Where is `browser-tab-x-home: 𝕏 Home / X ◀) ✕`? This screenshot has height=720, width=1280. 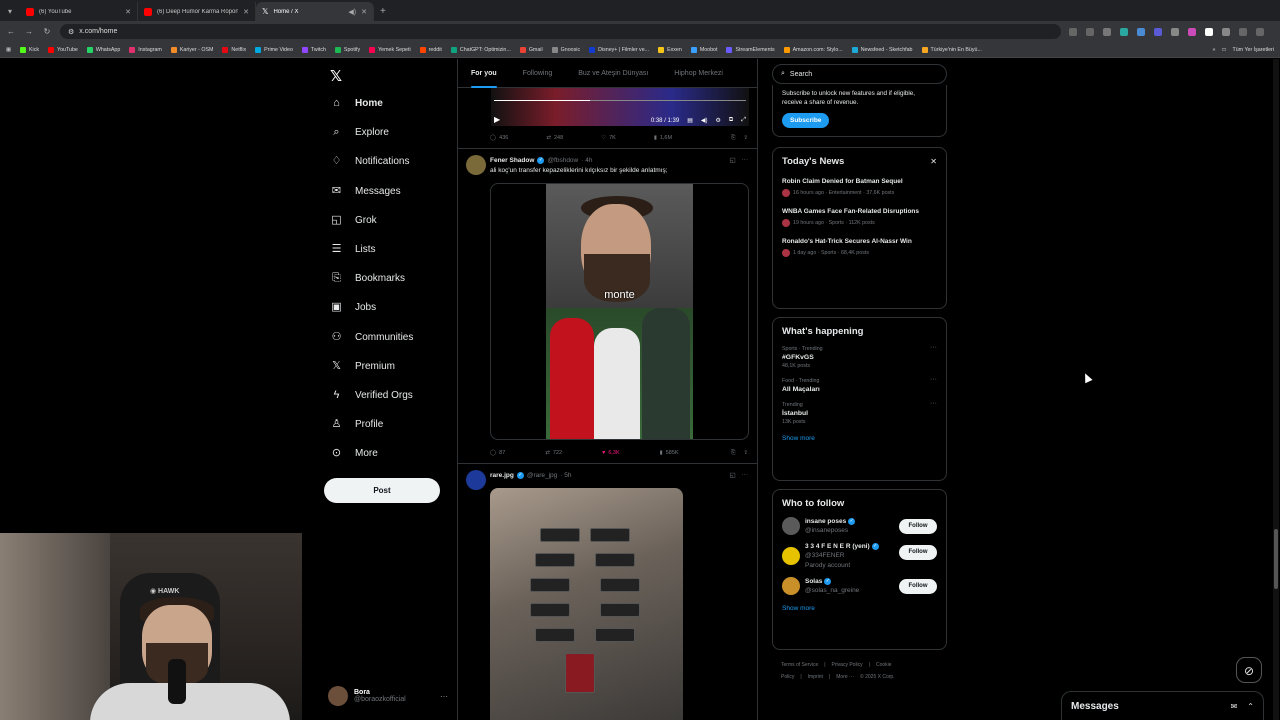 browser-tab-x-home: 𝕏 Home / X ◀) ✕ is located at coordinates (315, 11).